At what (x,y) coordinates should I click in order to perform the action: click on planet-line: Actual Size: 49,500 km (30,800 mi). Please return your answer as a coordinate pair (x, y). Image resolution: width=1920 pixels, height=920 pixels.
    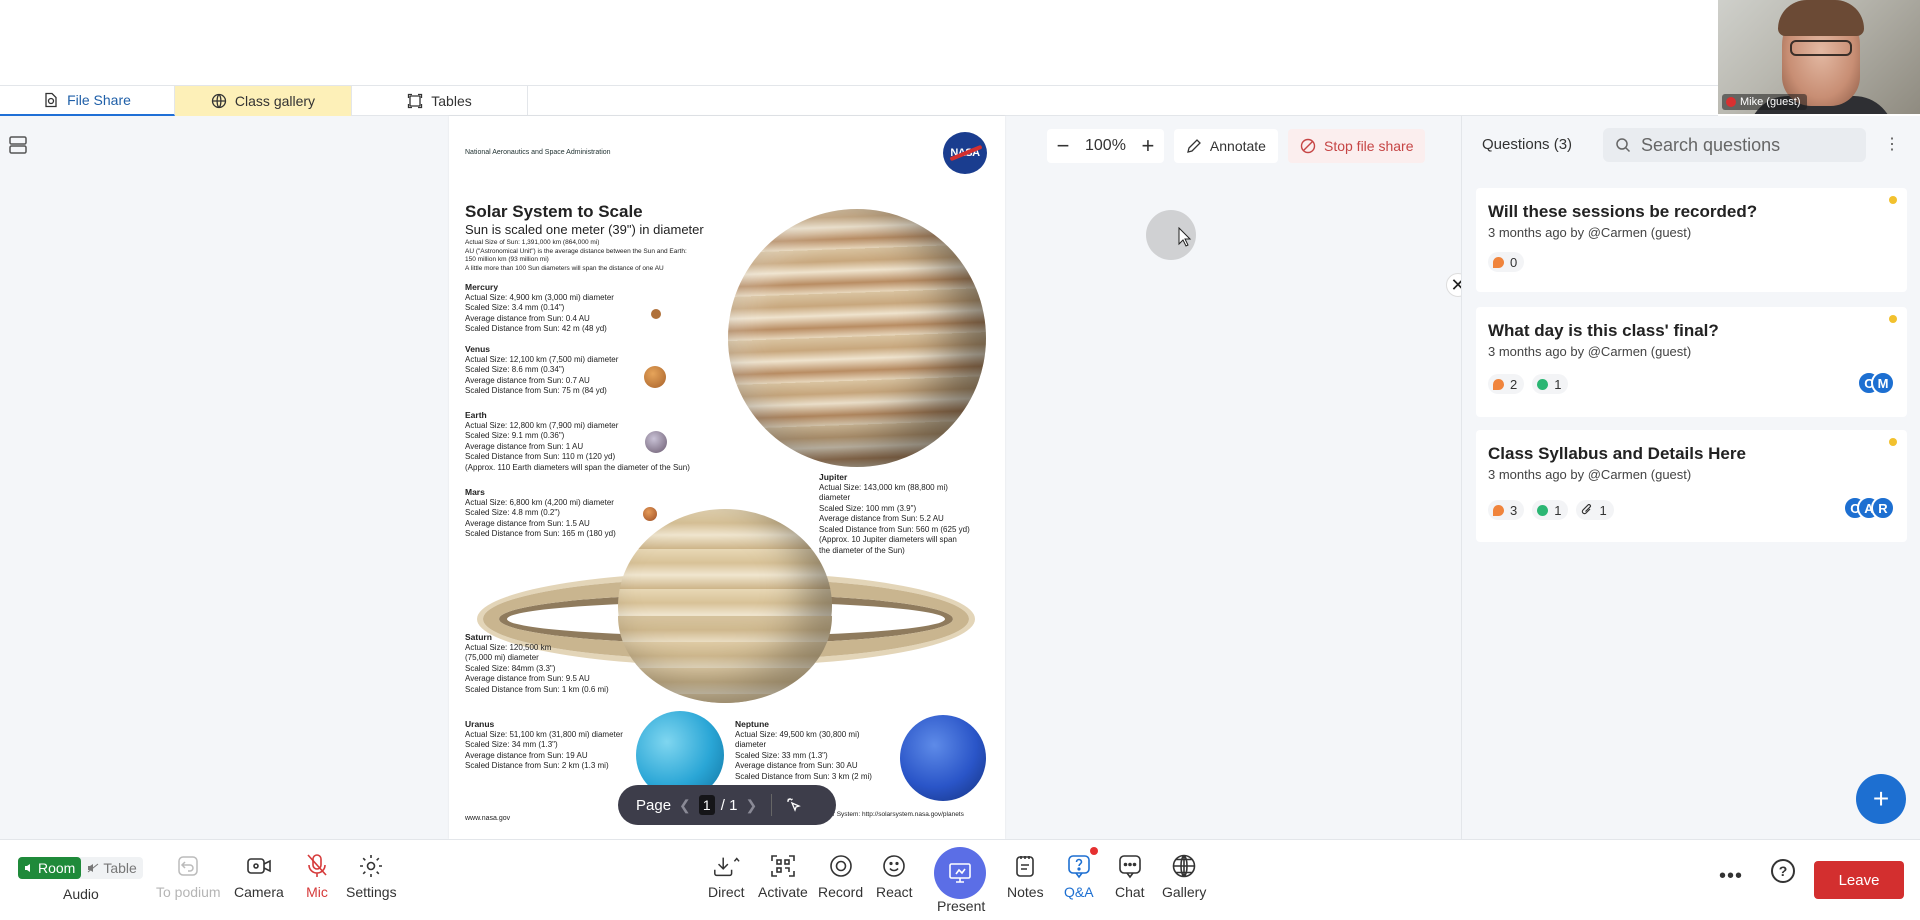
    Looking at the image, I should click on (797, 734).